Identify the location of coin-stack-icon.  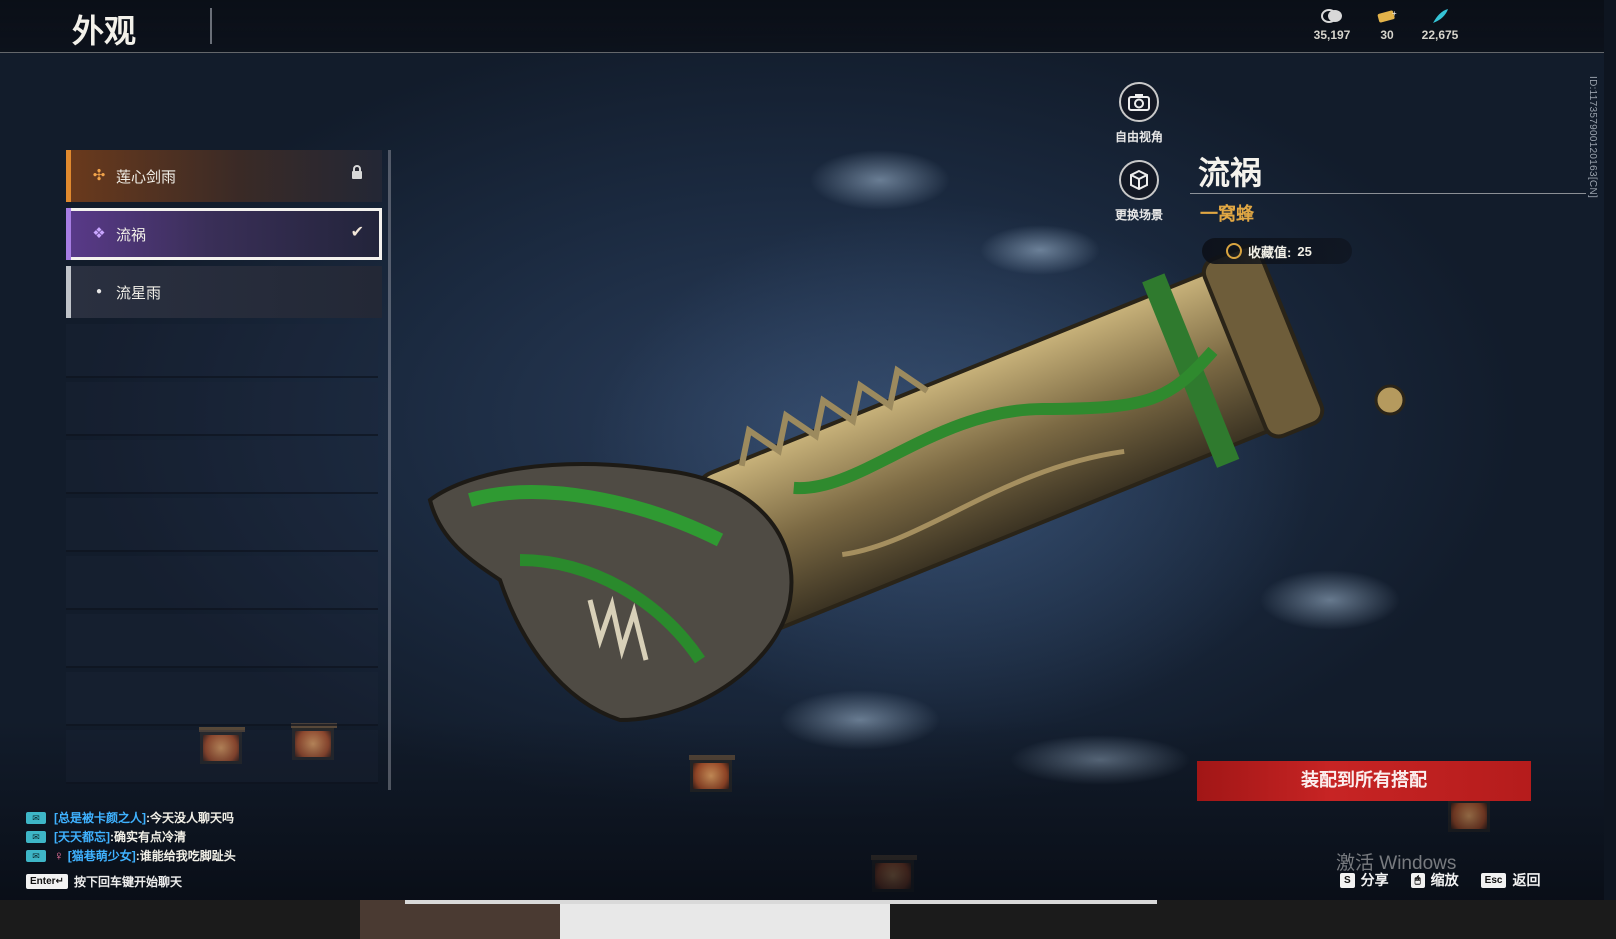
(1332, 17).